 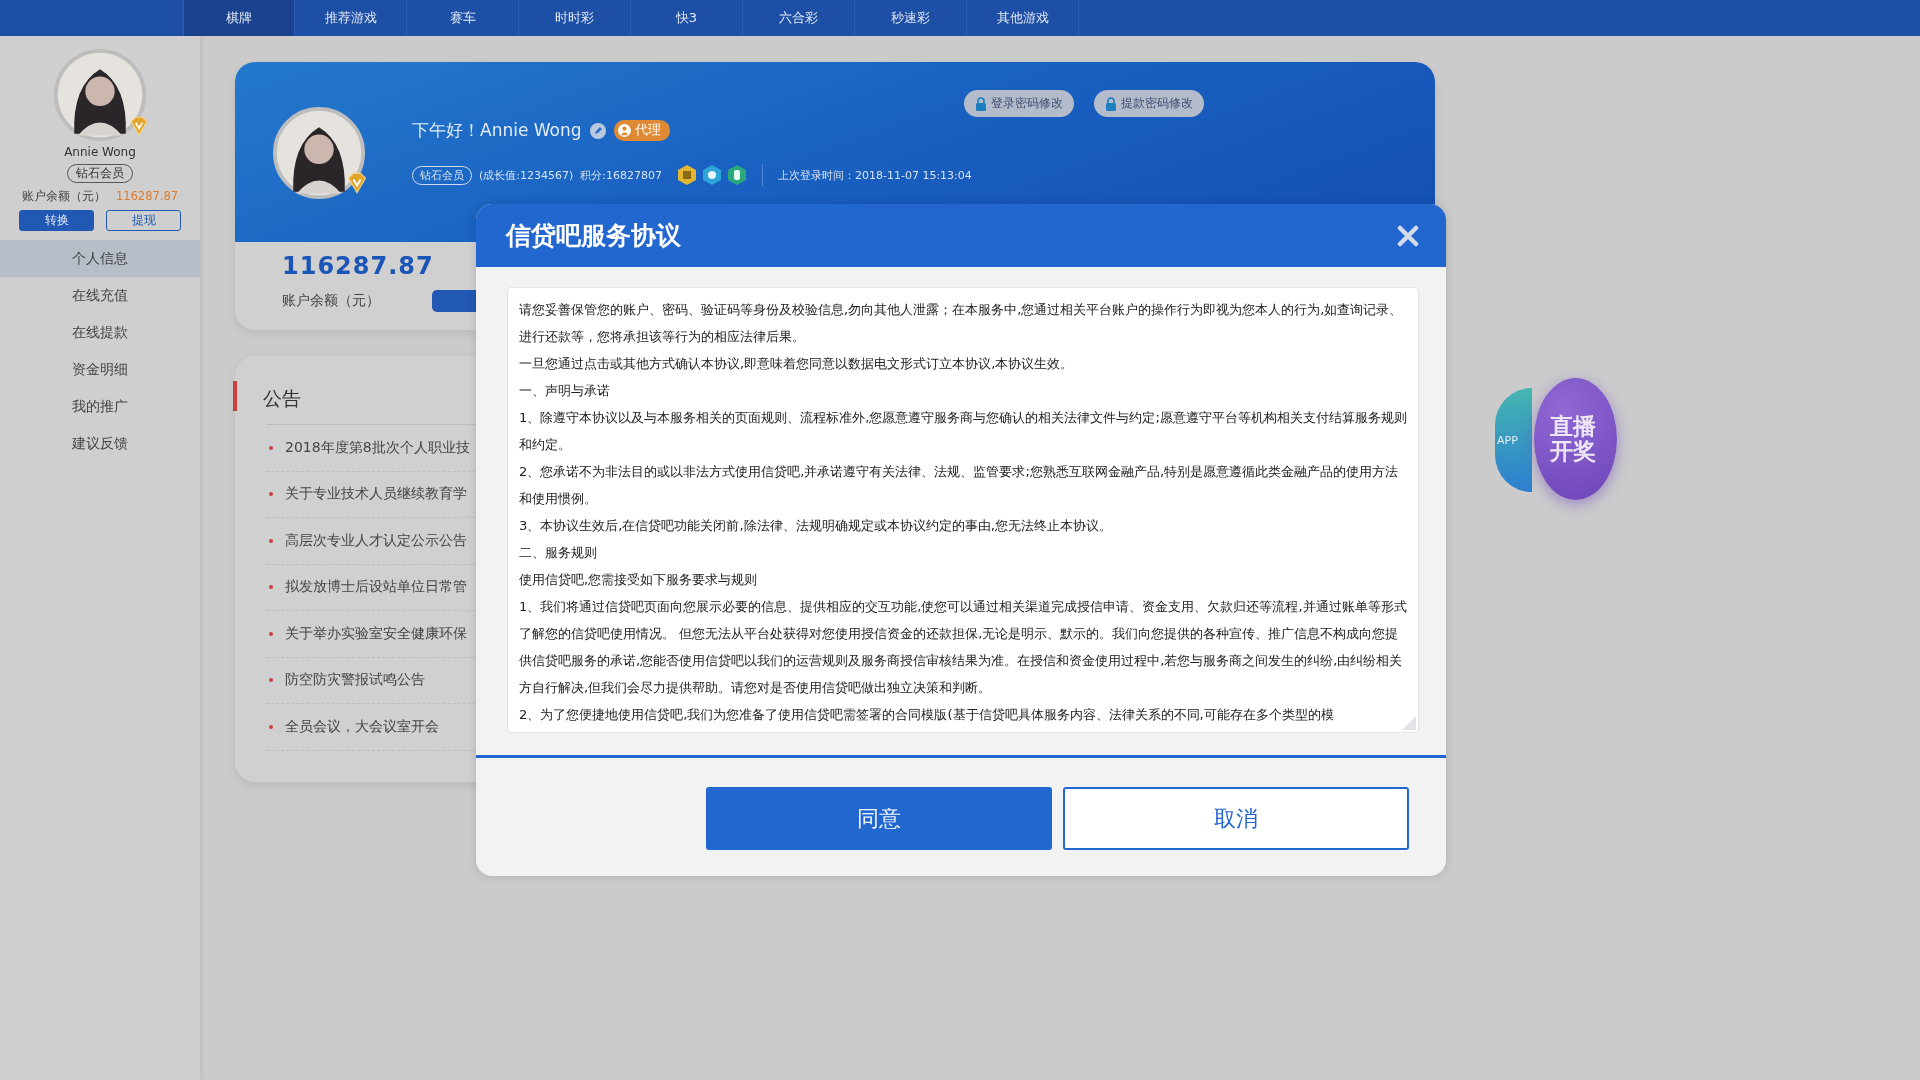 I want to click on action-button: 转换, so click(x=56, y=220).